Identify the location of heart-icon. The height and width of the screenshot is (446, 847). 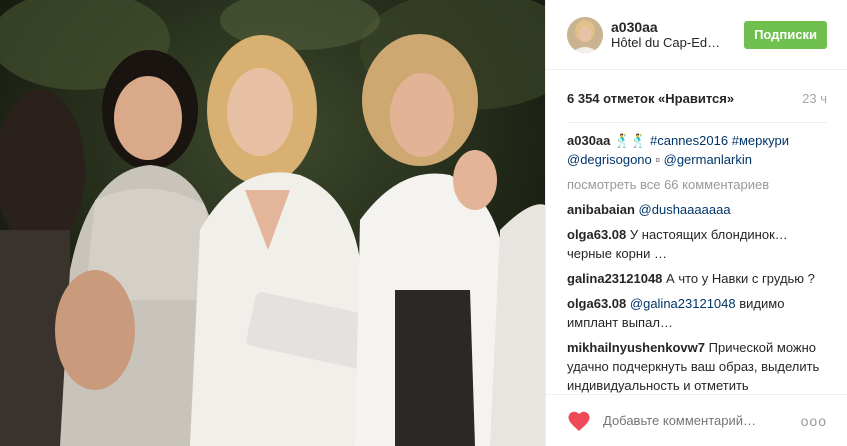
(579, 421).